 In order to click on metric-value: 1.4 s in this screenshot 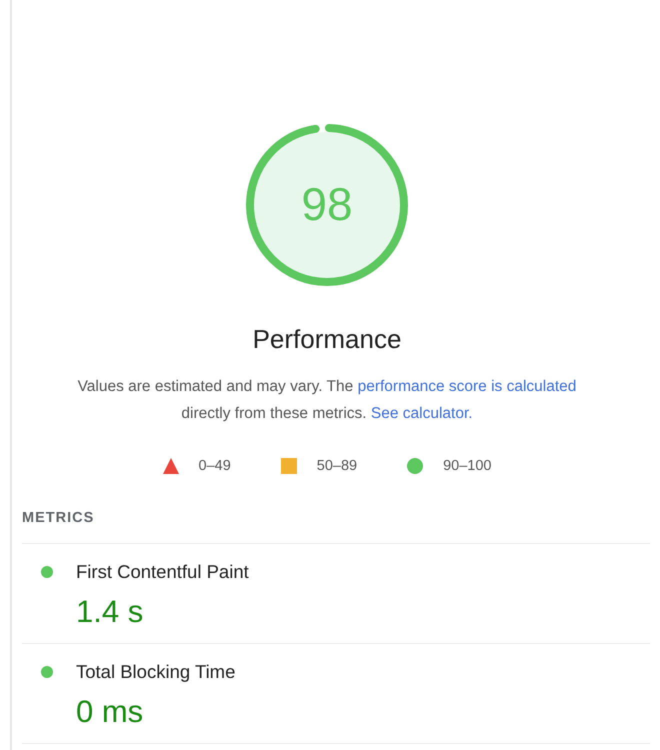, I will do `click(110, 612)`.